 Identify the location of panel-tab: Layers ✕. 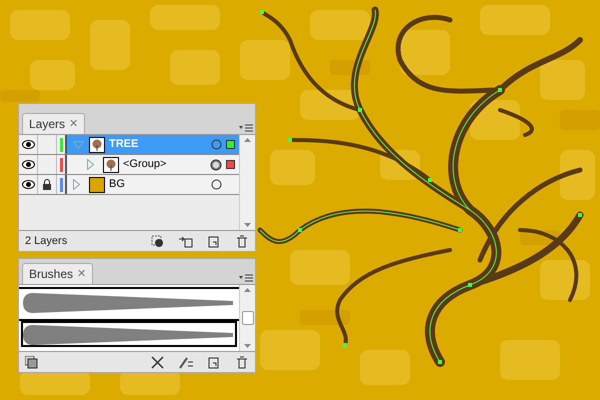
(54, 123).